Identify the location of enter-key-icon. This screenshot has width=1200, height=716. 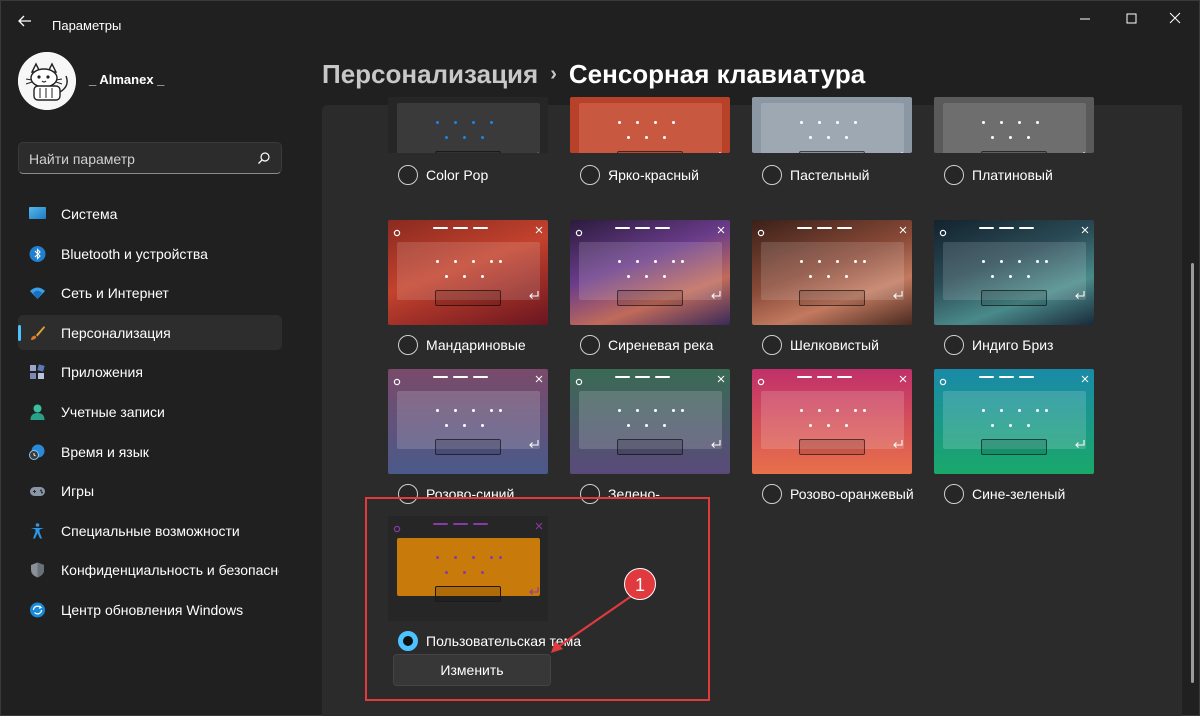
(534, 442).